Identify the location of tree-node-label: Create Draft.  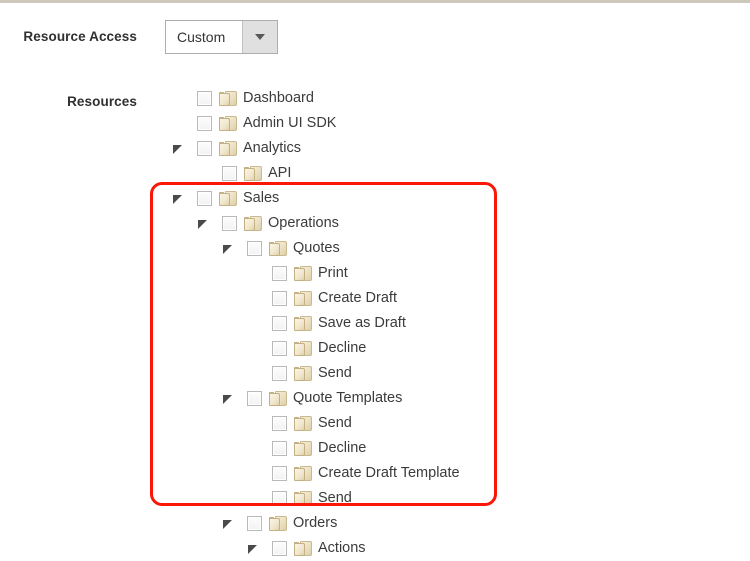
(357, 298).